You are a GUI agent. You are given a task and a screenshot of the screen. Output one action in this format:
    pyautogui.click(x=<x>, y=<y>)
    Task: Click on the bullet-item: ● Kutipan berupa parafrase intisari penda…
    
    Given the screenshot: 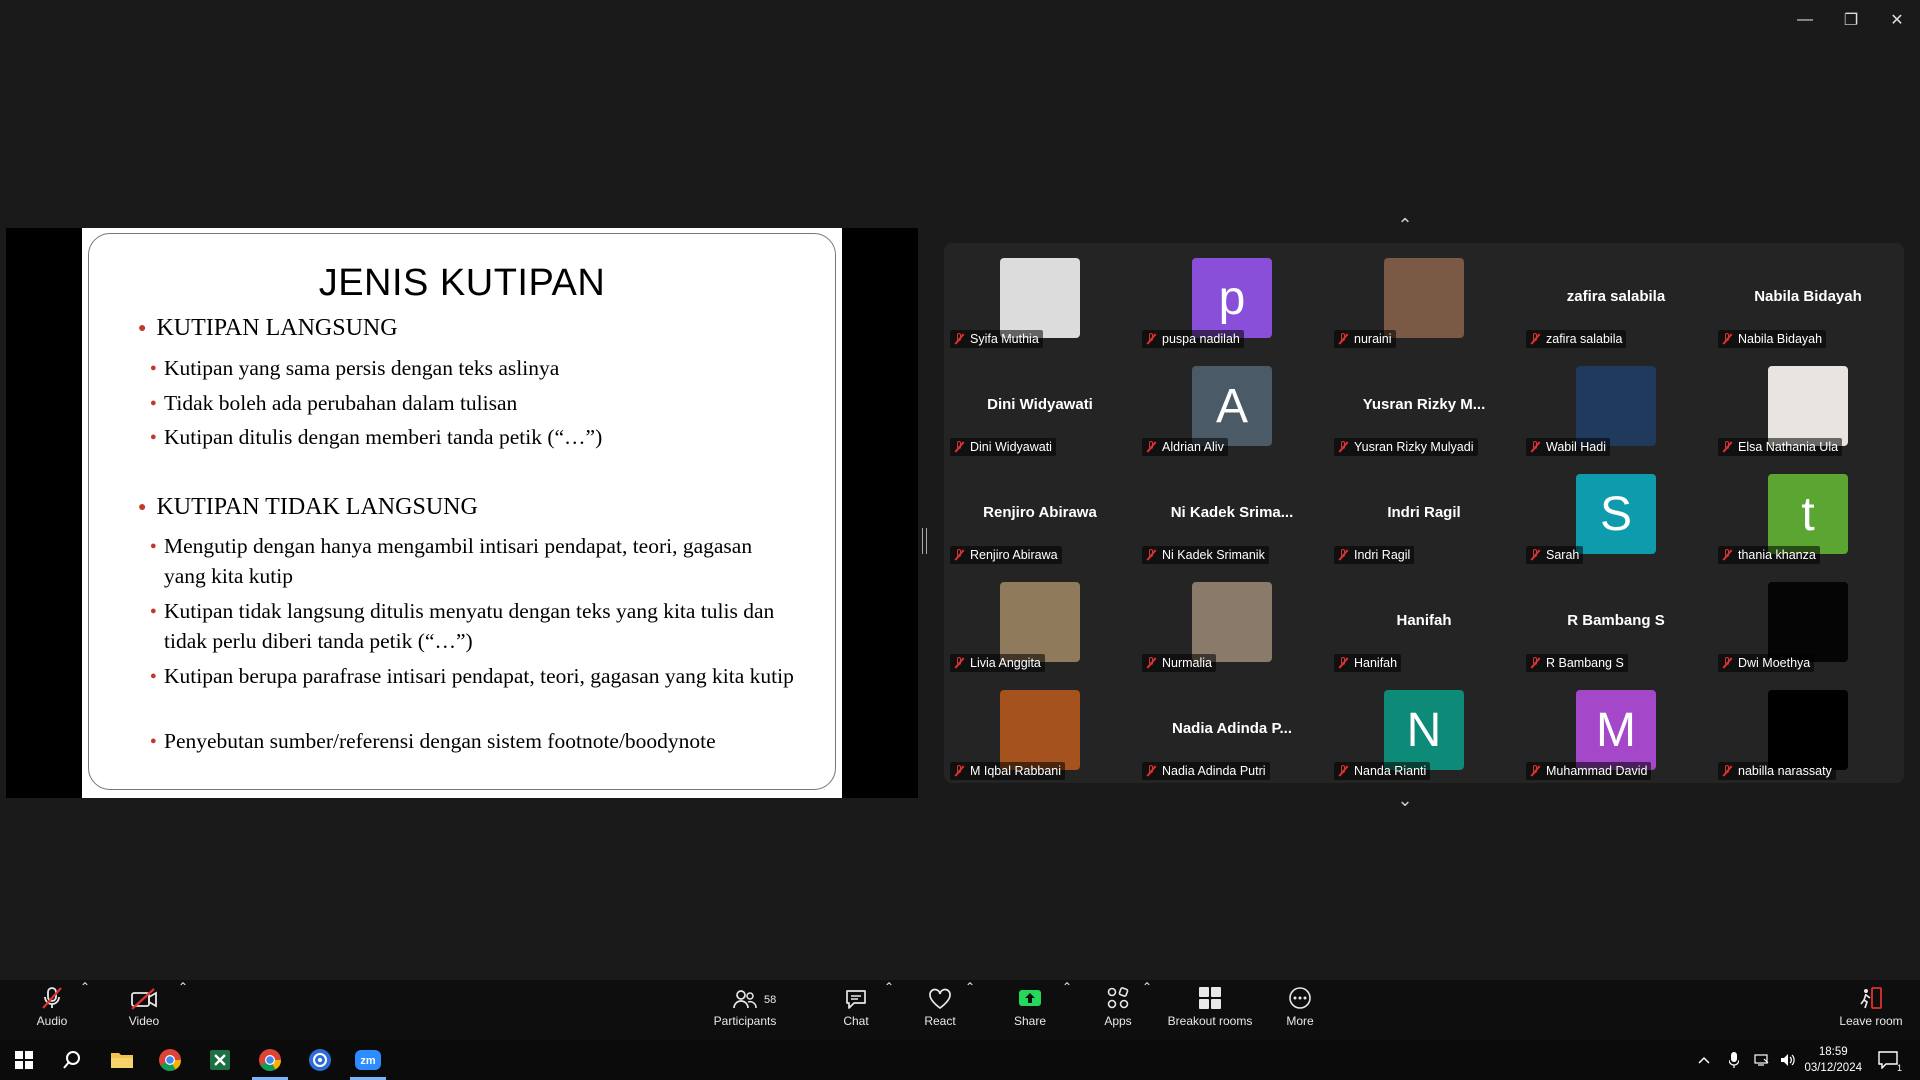 What is the action you would take?
    pyautogui.click(x=472, y=676)
    